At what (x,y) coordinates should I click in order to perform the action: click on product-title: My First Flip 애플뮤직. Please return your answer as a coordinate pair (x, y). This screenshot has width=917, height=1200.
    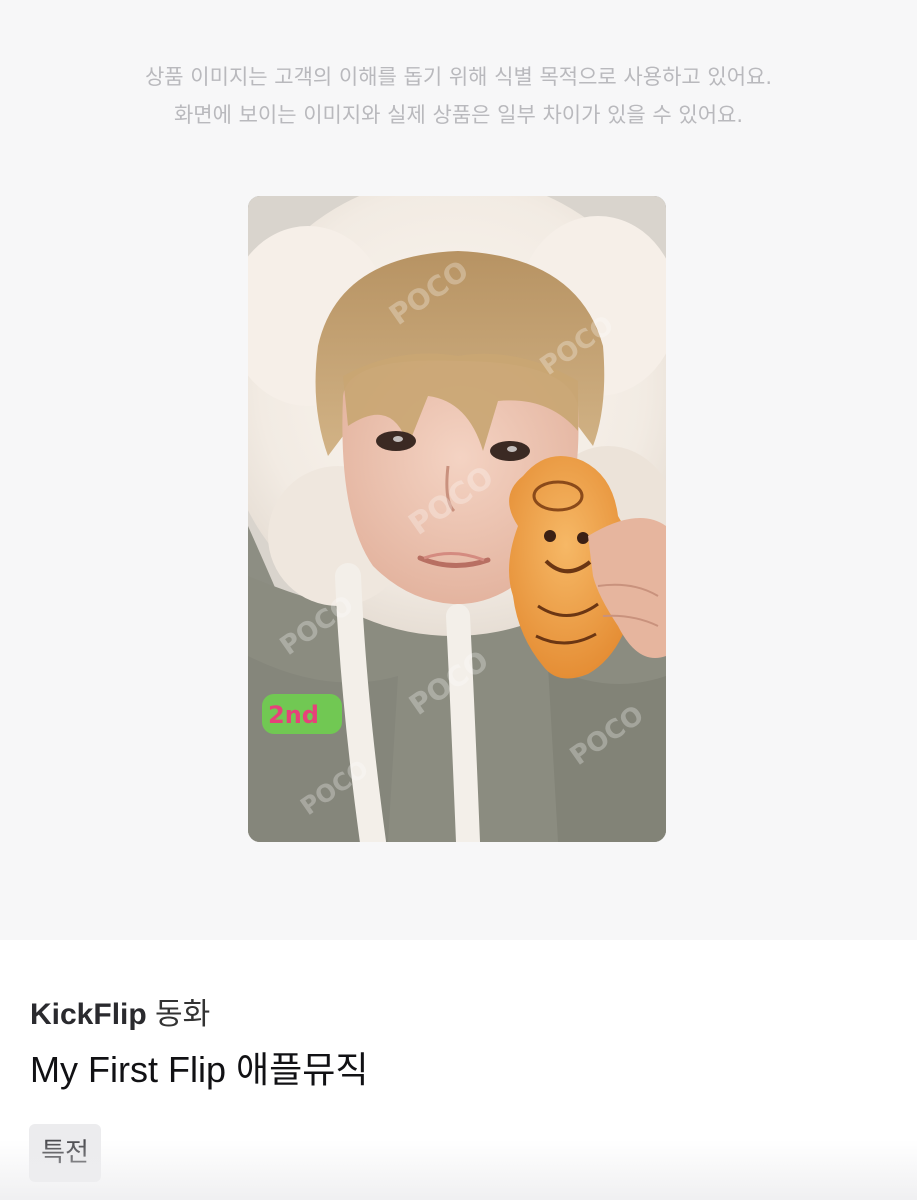
    Looking at the image, I should click on (460, 1070).